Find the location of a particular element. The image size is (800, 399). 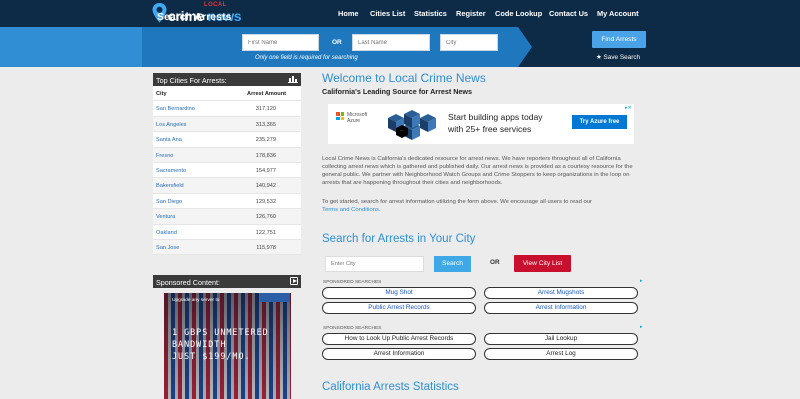

arrest-amount: 140,942 is located at coordinates (265, 186).